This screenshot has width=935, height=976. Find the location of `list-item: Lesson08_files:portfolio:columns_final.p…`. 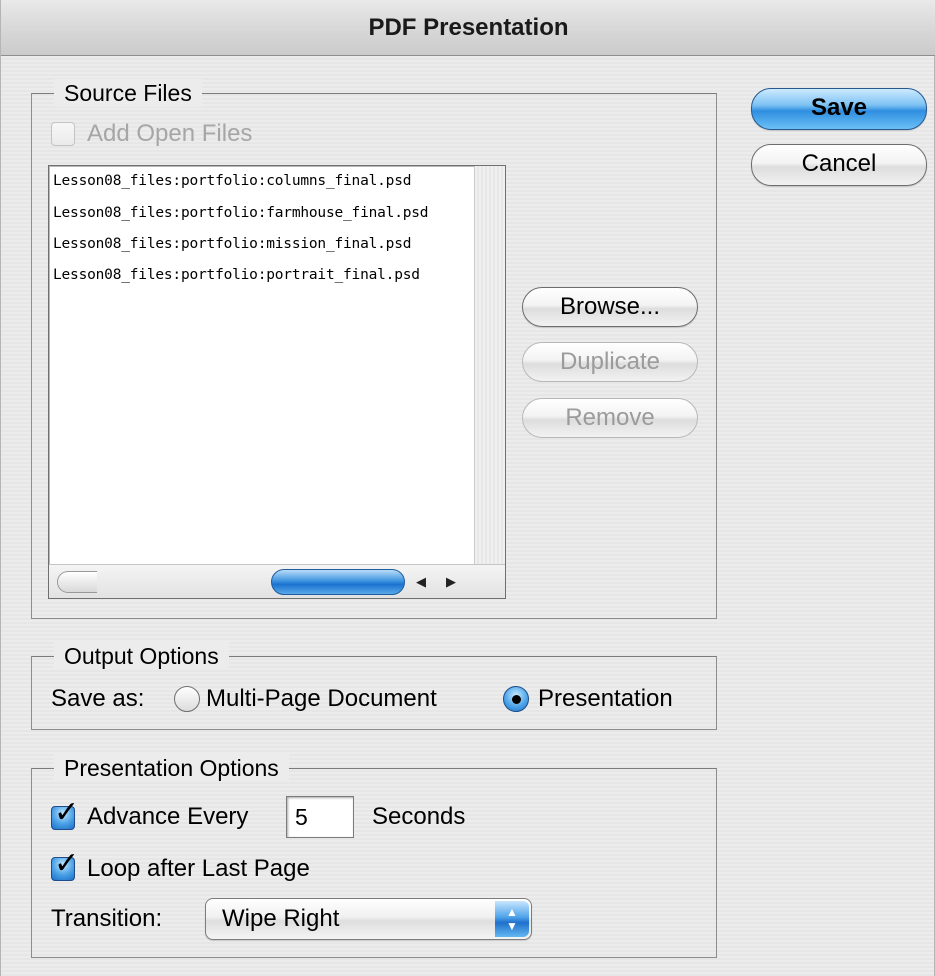

list-item: Lesson08_files:portfolio:columns_final.p… is located at coordinates (232, 181).